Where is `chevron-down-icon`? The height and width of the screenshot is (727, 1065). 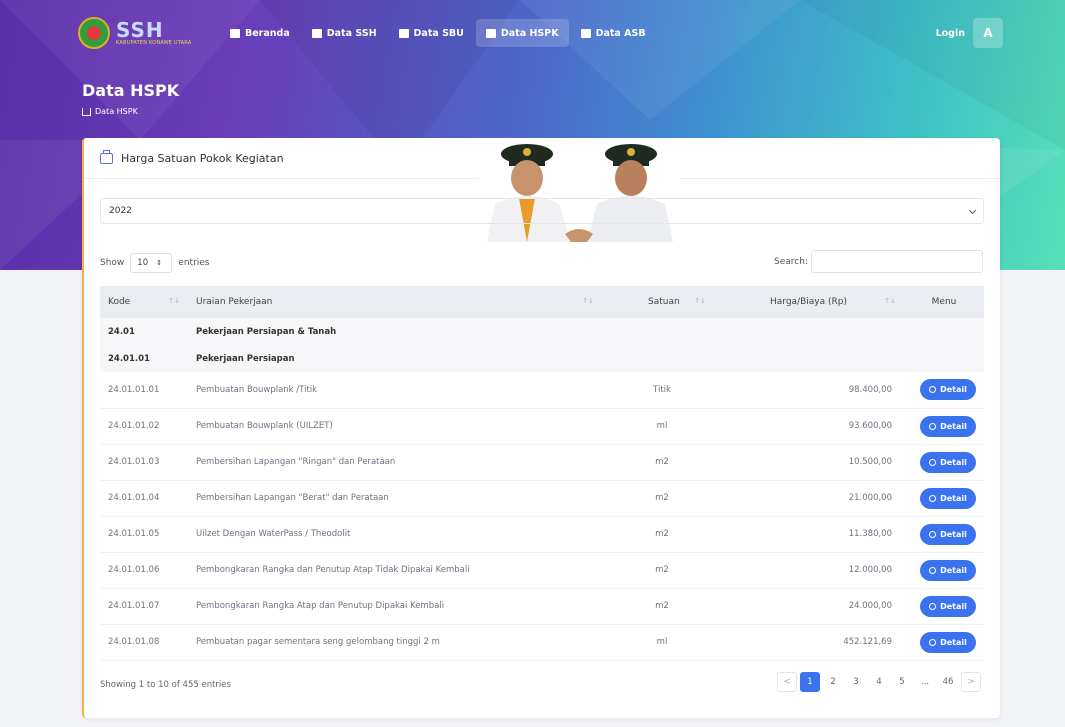
chevron-down-icon is located at coordinates (972, 210).